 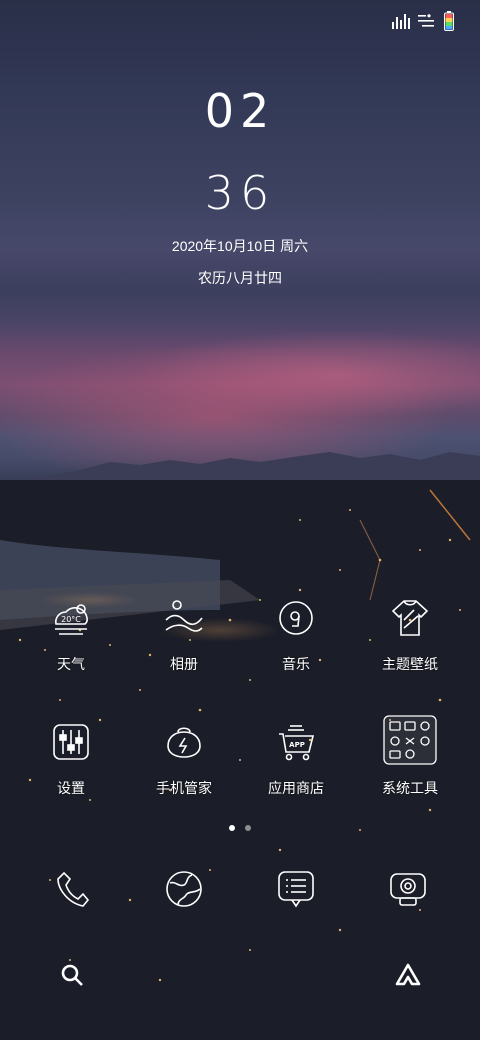 I want to click on search-button, so click(x=72, y=975).